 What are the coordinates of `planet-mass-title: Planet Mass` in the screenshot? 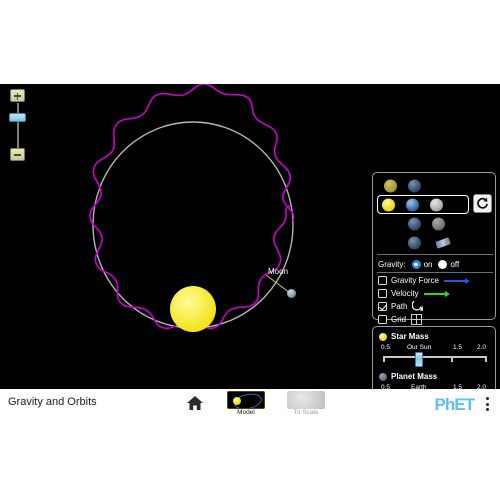 It's located at (414, 376).